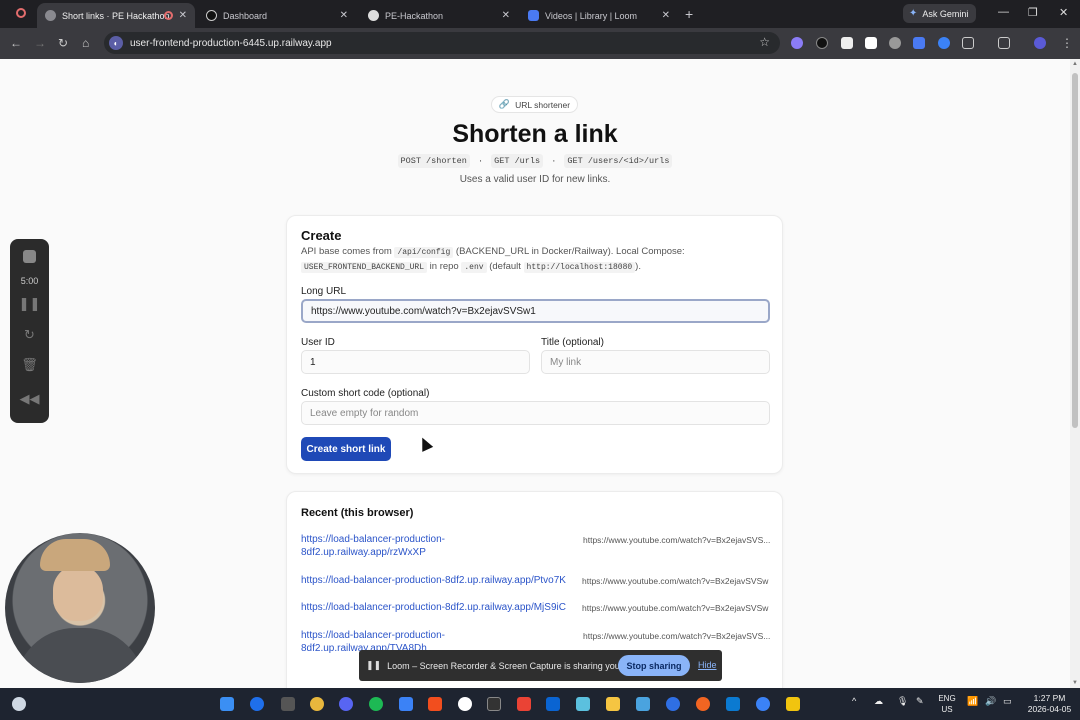  What do you see at coordinates (504, 104) in the screenshot?
I see `link-icon: 🔗` at bounding box center [504, 104].